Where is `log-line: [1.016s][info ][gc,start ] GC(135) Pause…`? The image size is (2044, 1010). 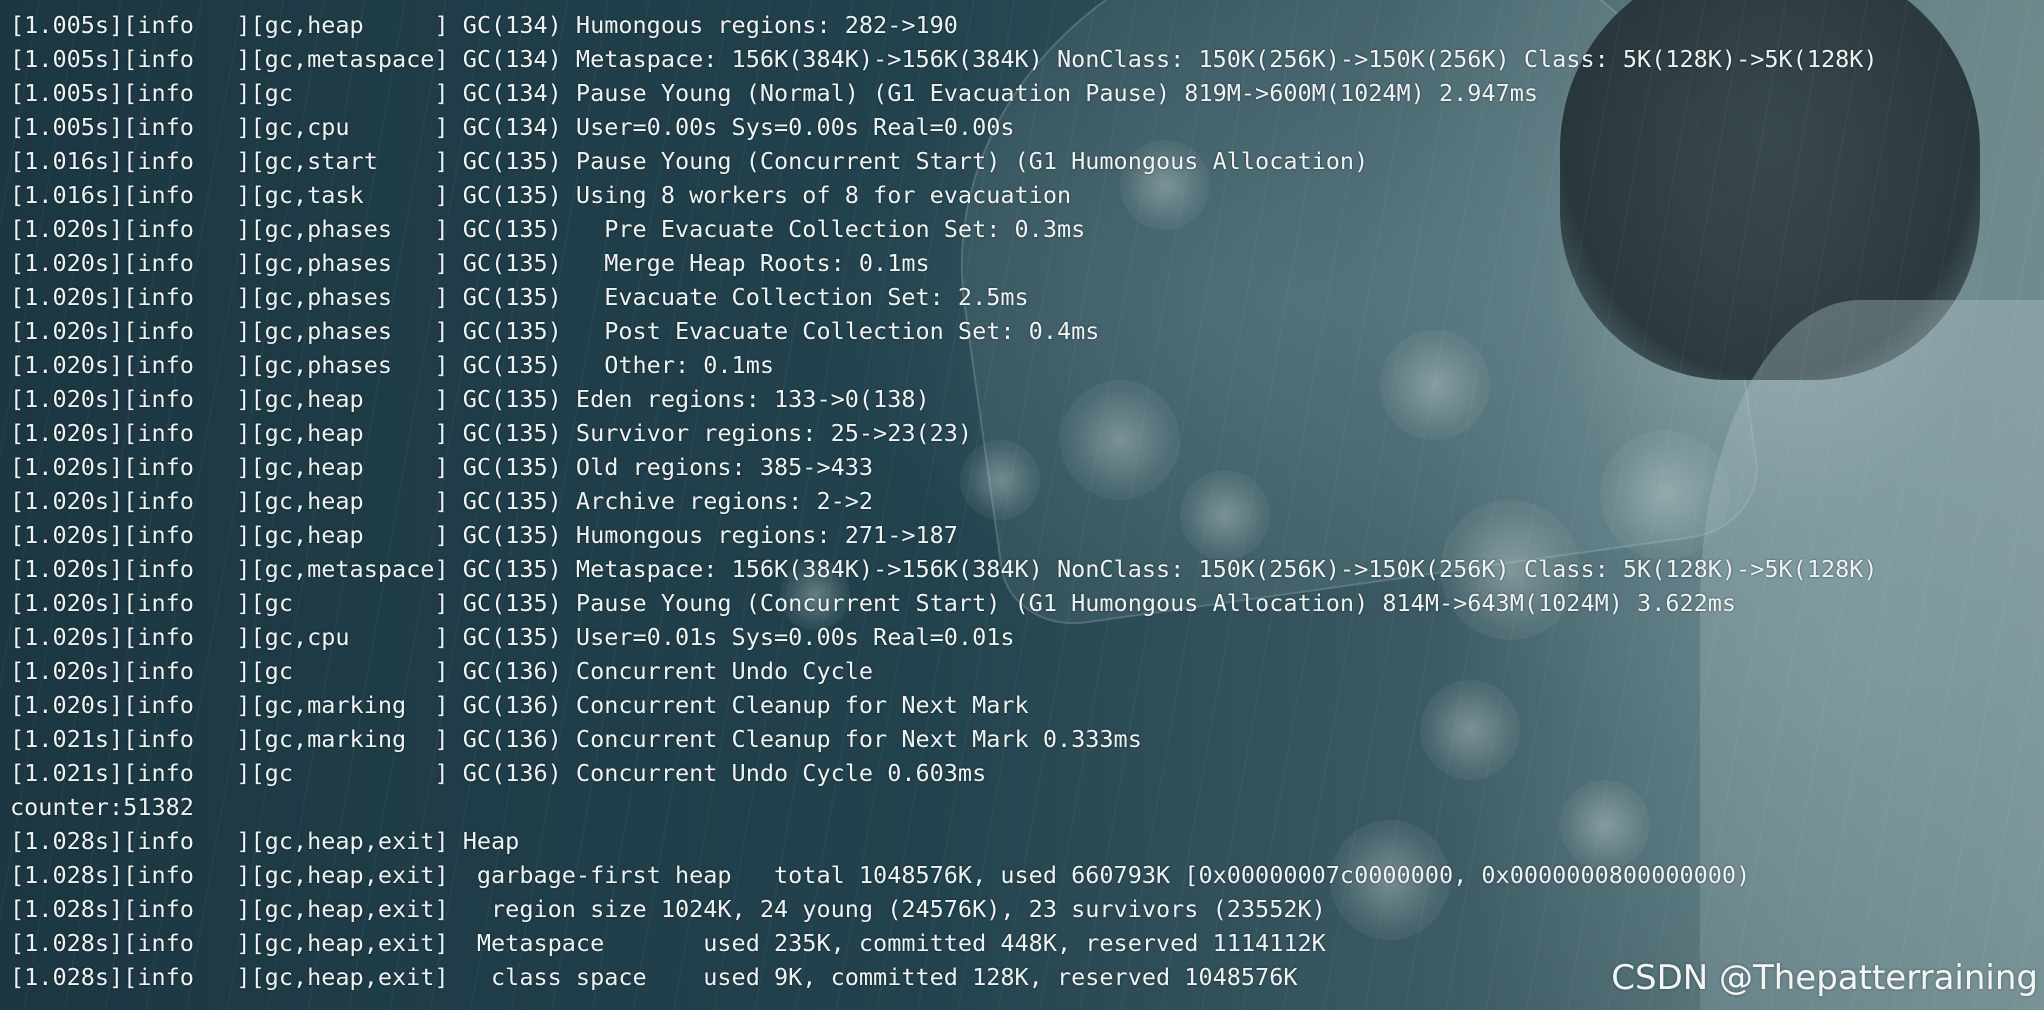
log-line: [1.016s][info ][gc,start ] GC(135) Pause… is located at coordinates (689, 161).